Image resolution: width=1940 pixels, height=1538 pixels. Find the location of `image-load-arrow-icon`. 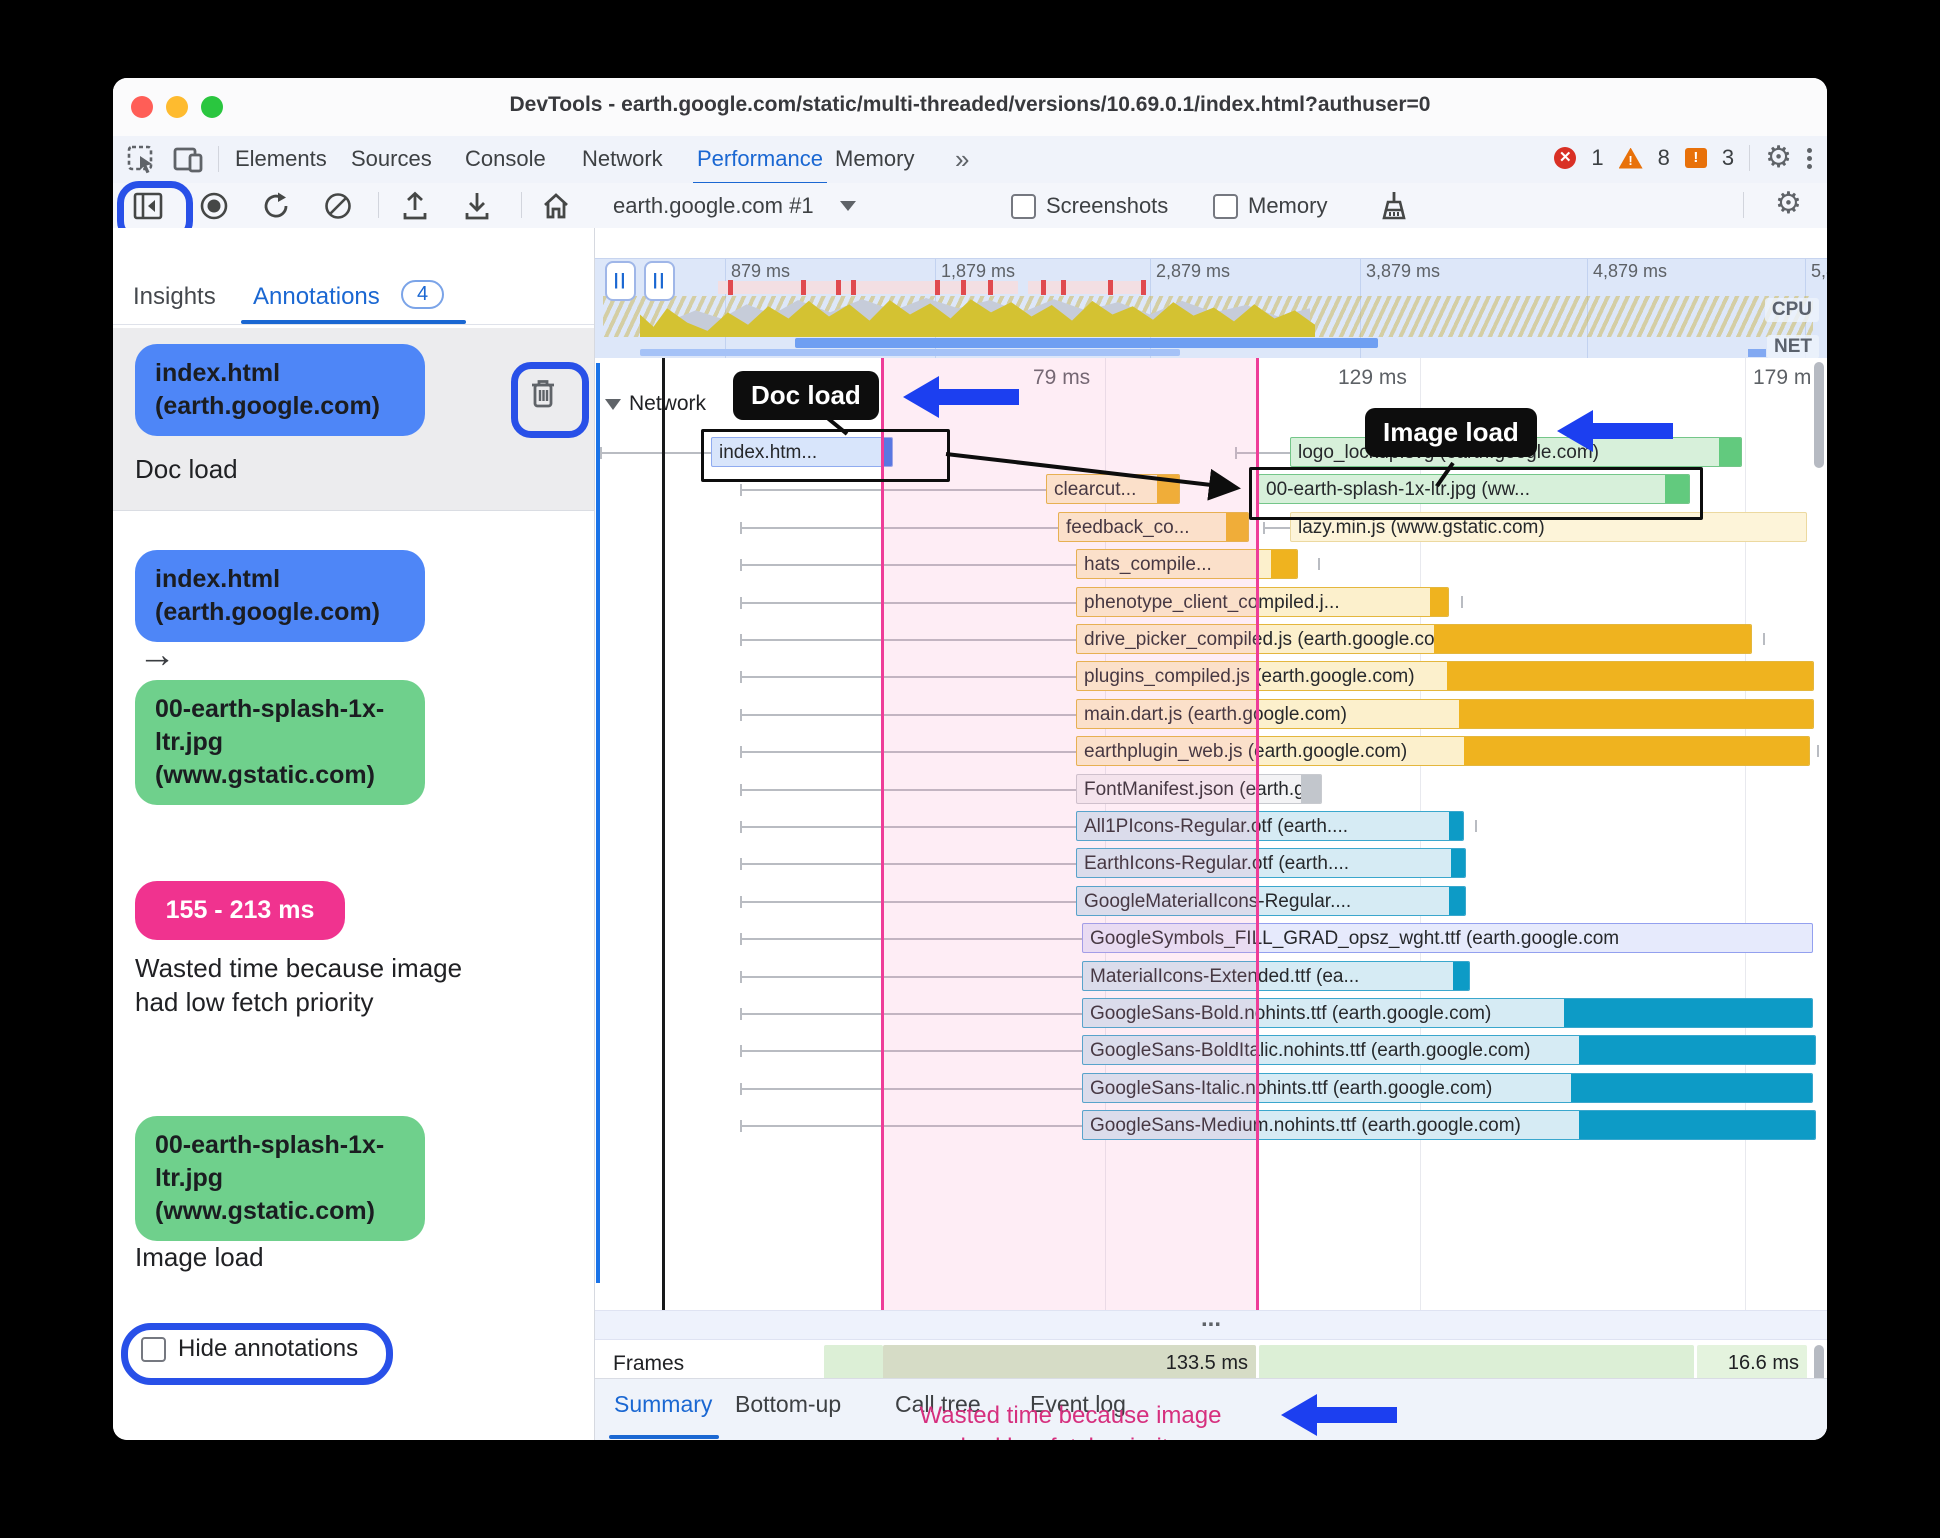

image-load-arrow-icon is located at coordinates (1615, 431).